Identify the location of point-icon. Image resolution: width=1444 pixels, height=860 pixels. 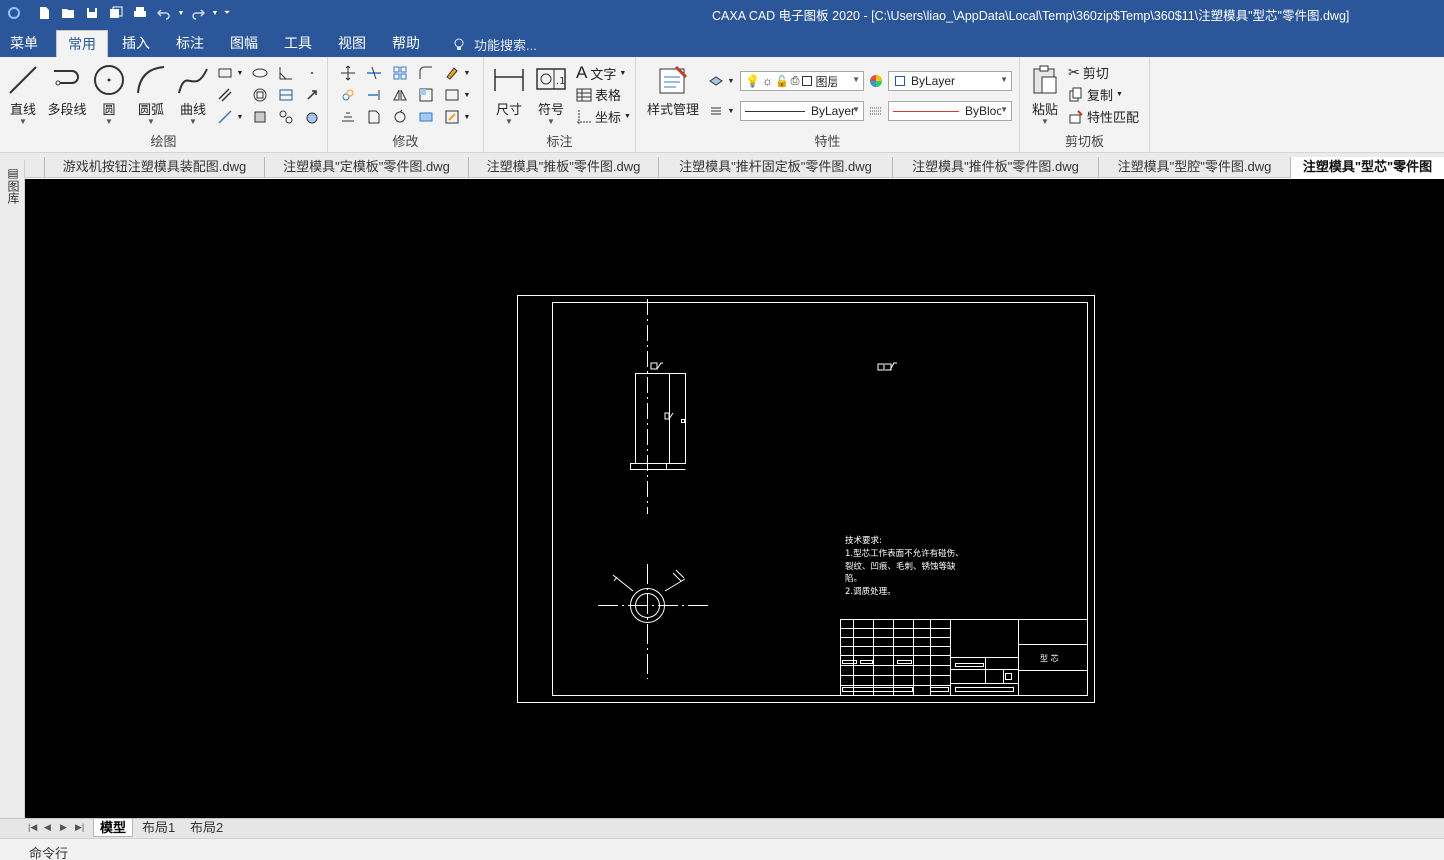
(312, 73).